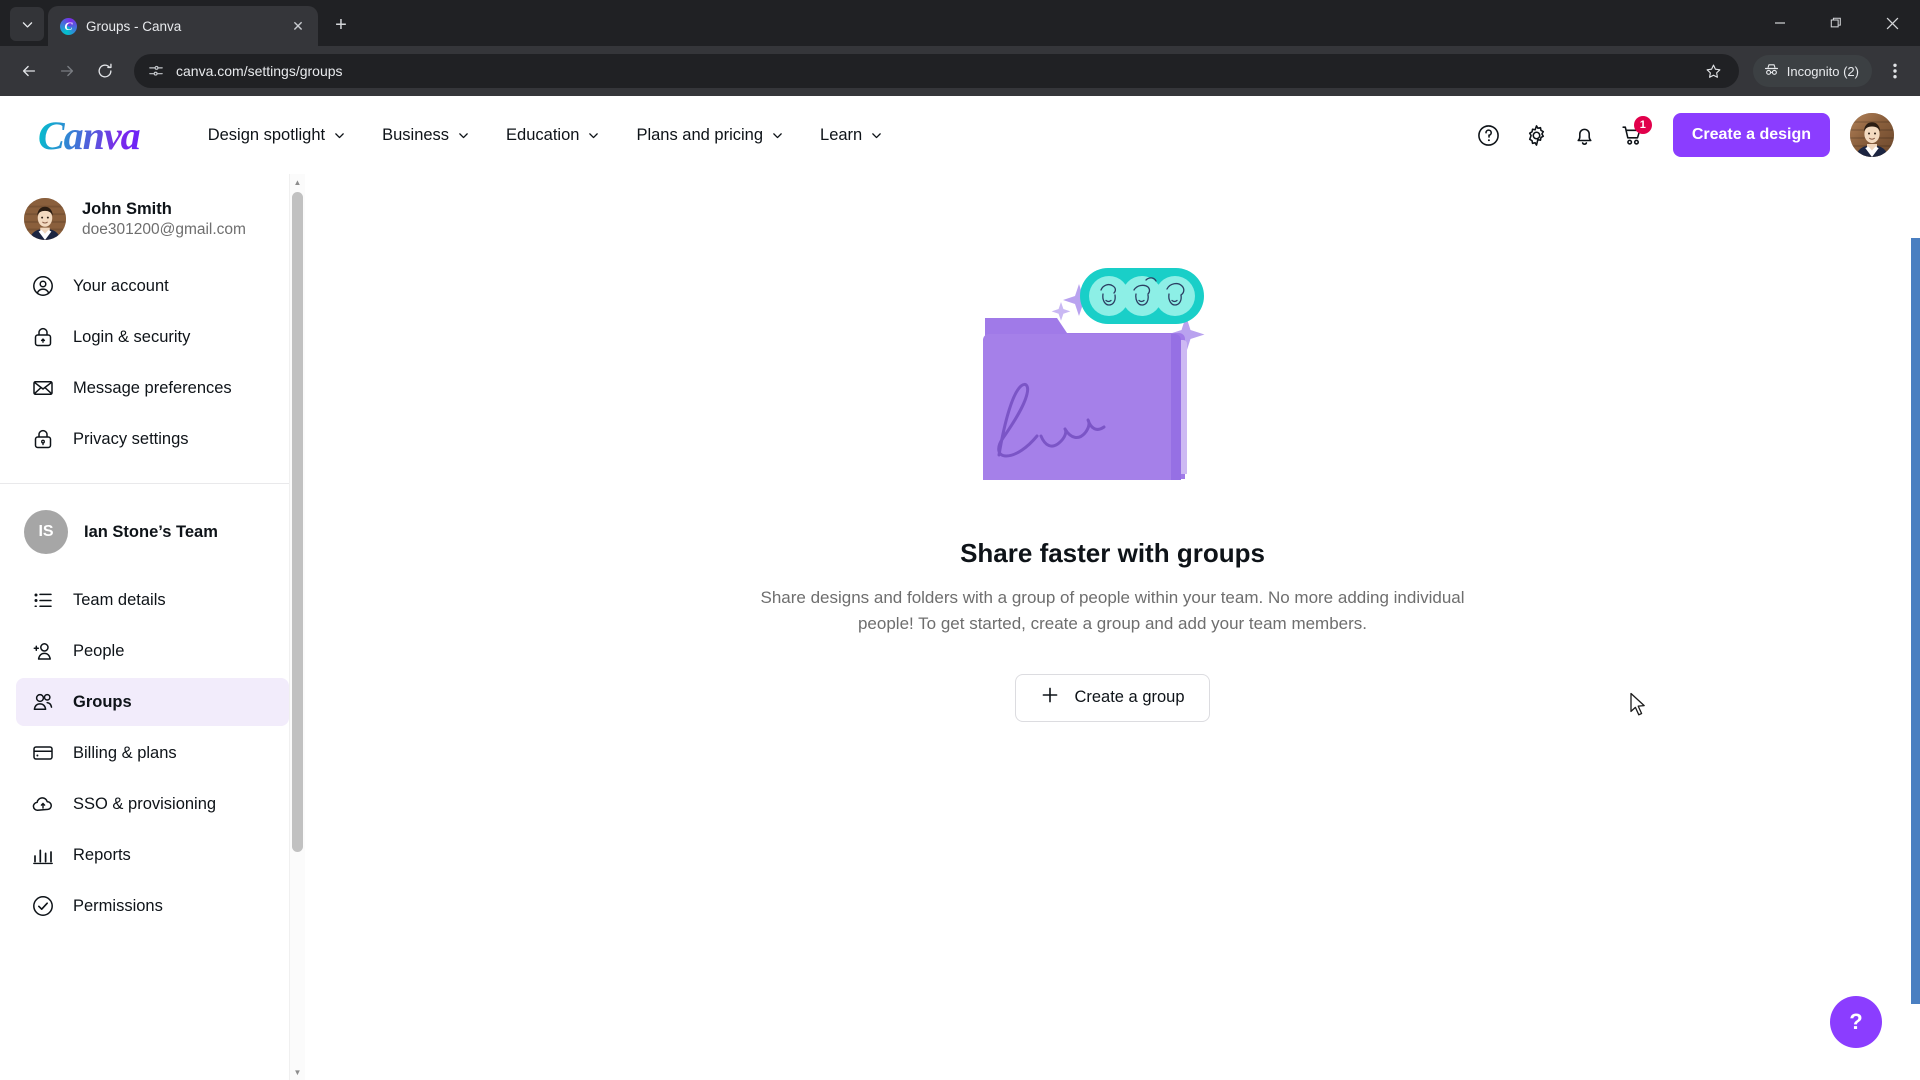 The image size is (1920, 1080). I want to click on sidebar-item-message-preferences: Message preferences, so click(152, 388).